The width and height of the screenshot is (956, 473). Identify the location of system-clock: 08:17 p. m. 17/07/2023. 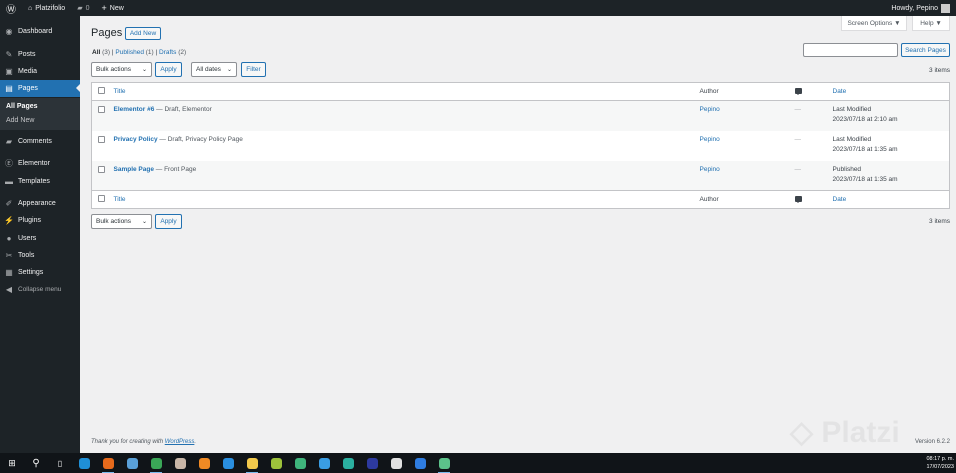
(941, 463).